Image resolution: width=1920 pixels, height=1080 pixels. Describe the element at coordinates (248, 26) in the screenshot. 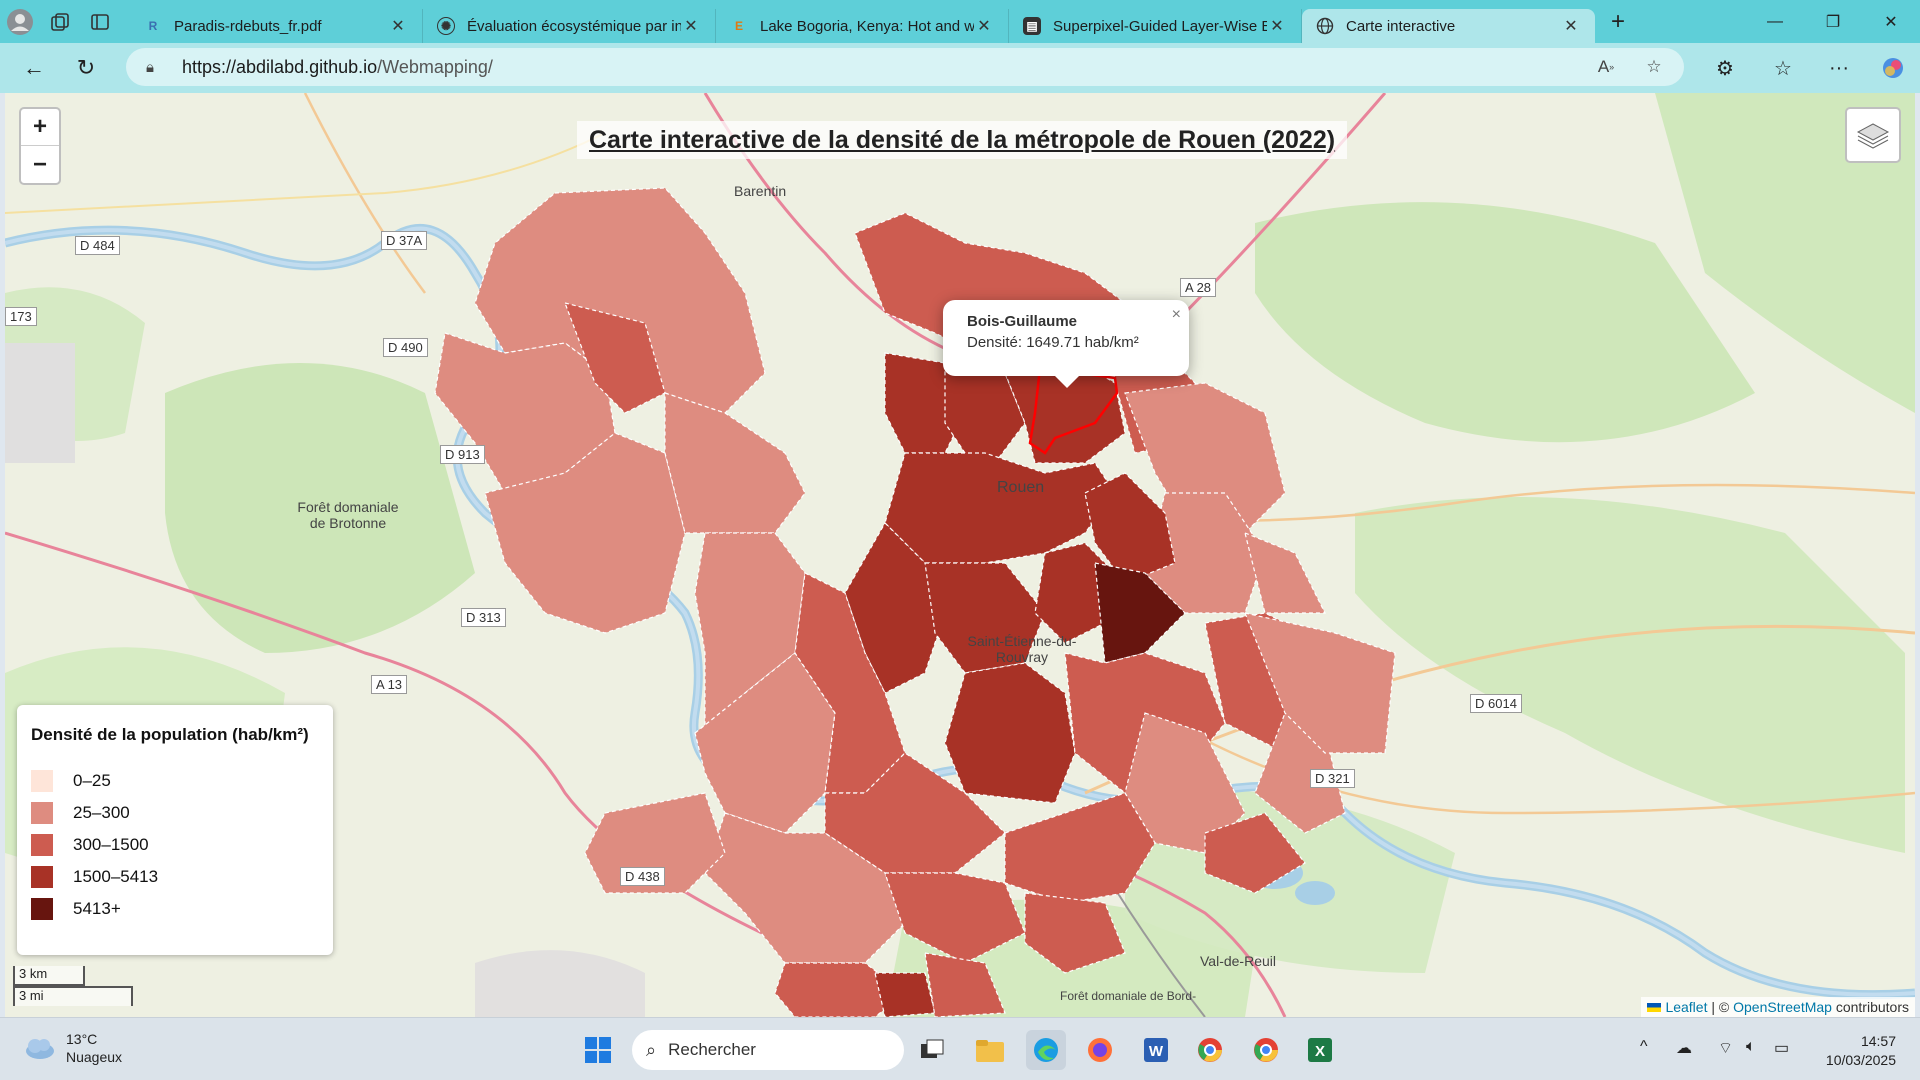

I see `tab-title: Paradis-rdebuts_fr.pdf` at that location.